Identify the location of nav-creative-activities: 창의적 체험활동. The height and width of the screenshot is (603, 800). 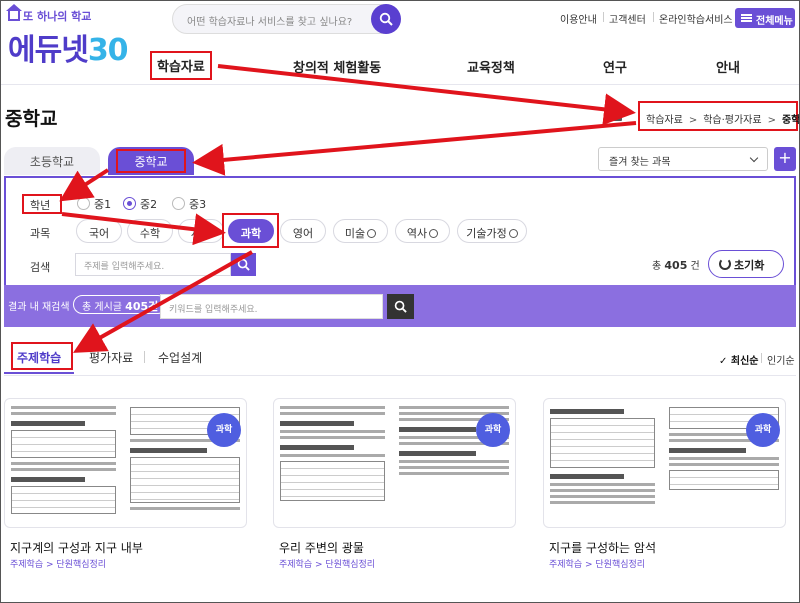
(337, 66).